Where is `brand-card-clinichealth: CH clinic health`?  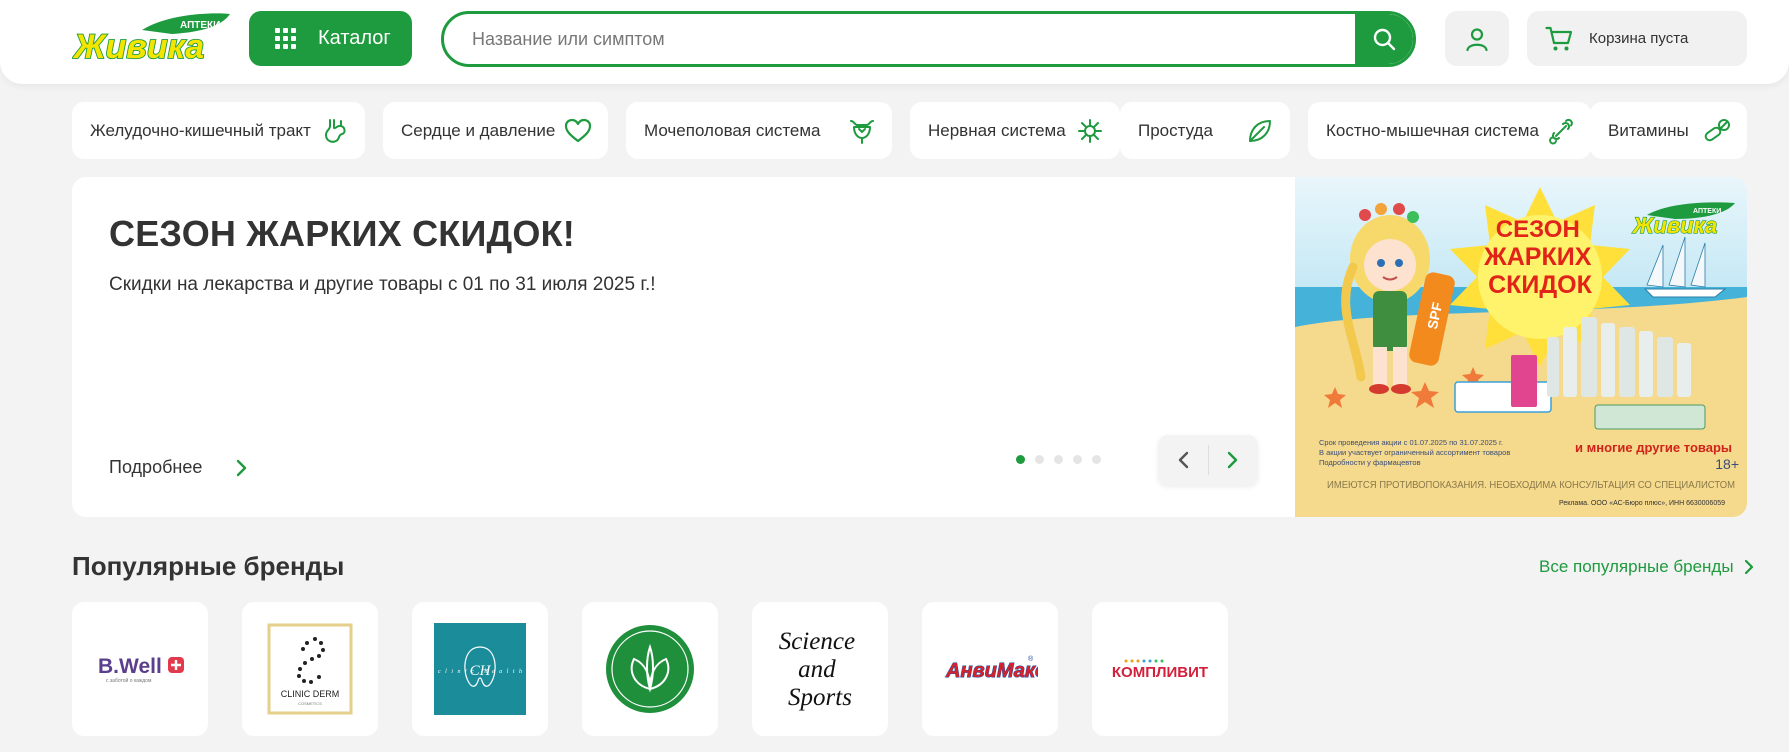 brand-card-clinichealth: CH clinic health is located at coordinates (480, 669).